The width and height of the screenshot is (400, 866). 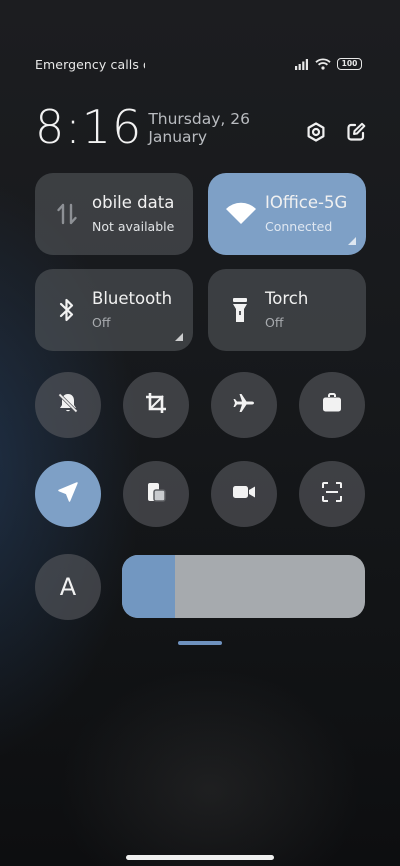 I want to click on crop-icon, so click(x=156, y=405).